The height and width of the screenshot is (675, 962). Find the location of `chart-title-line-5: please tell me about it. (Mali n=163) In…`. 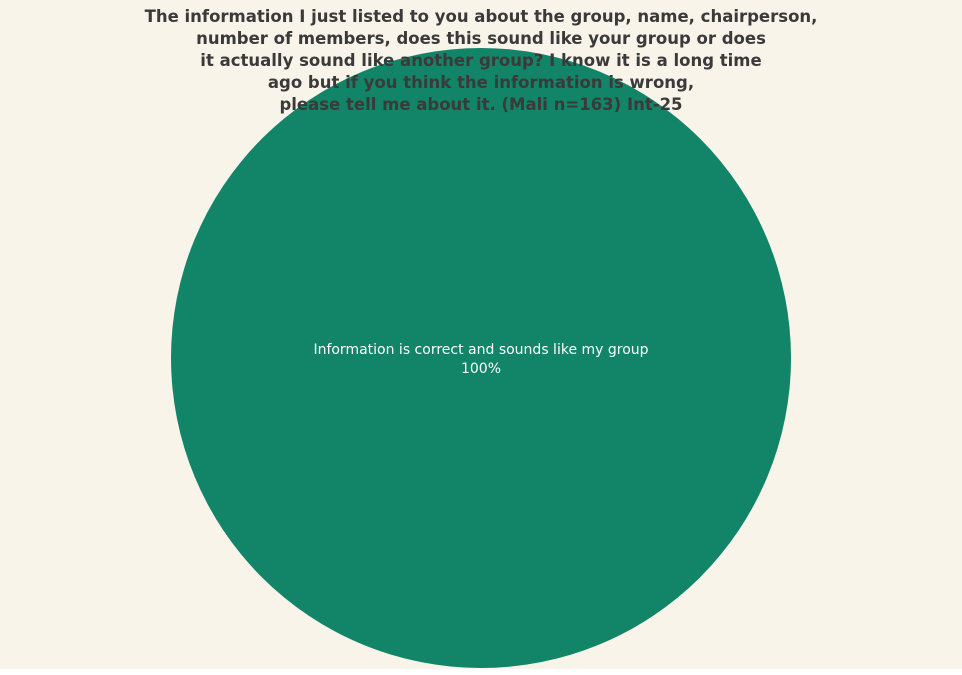

chart-title-line-5: please tell me about it. (Mali n=163) In… is located at coordinates (481, 104).